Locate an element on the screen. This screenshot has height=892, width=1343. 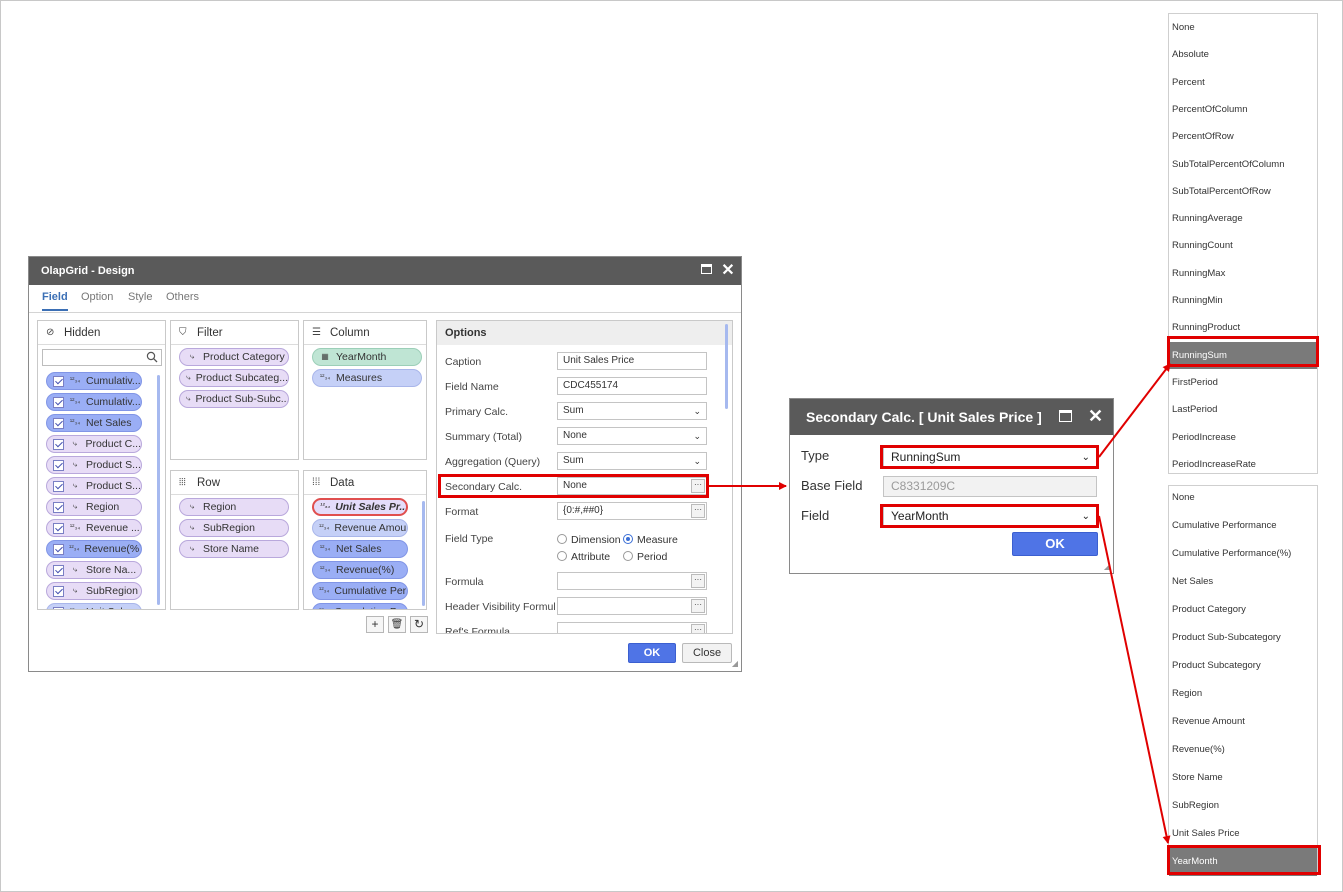
secondary-ok-button: OK is located at coordinates (1055, 544).